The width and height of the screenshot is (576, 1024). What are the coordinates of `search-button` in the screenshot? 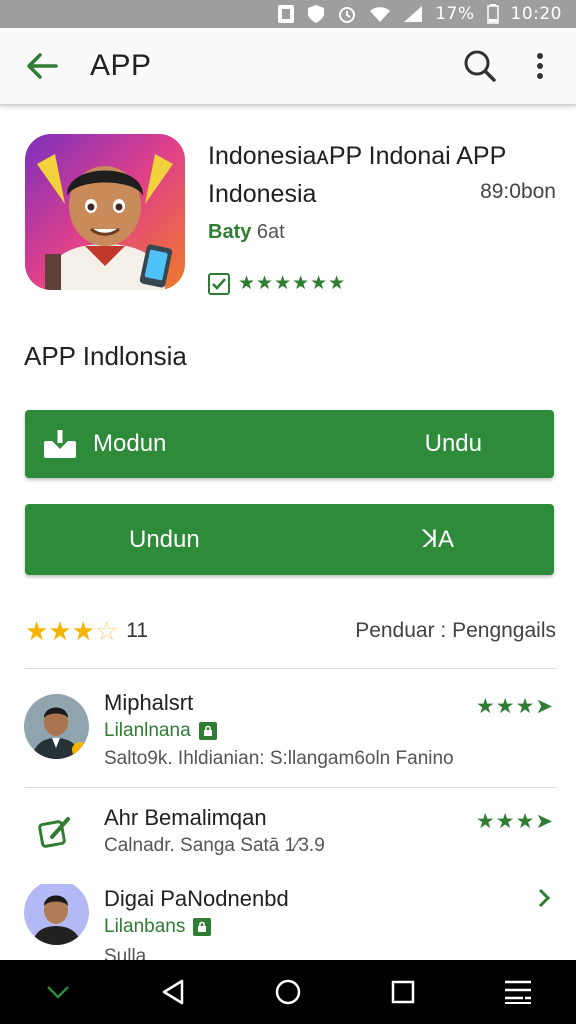 It's located at (480, 66).